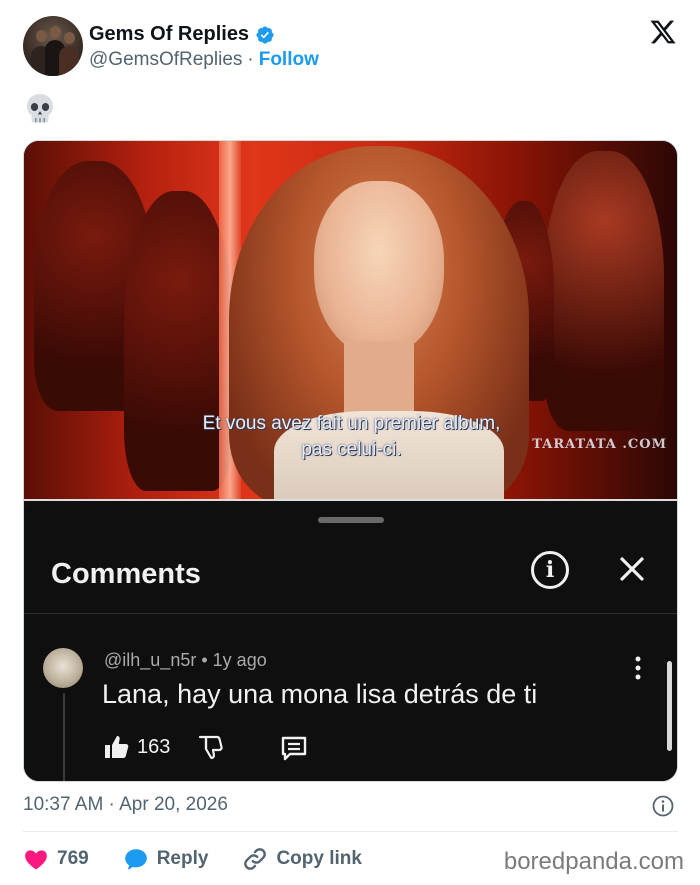 The height and width of the screenshot is (885, 700). Describe the element at coordinates (353, 47) in the screenshot. I see `post-header: Gems Of Replies @GemsOfReplies · Follow` at that location.